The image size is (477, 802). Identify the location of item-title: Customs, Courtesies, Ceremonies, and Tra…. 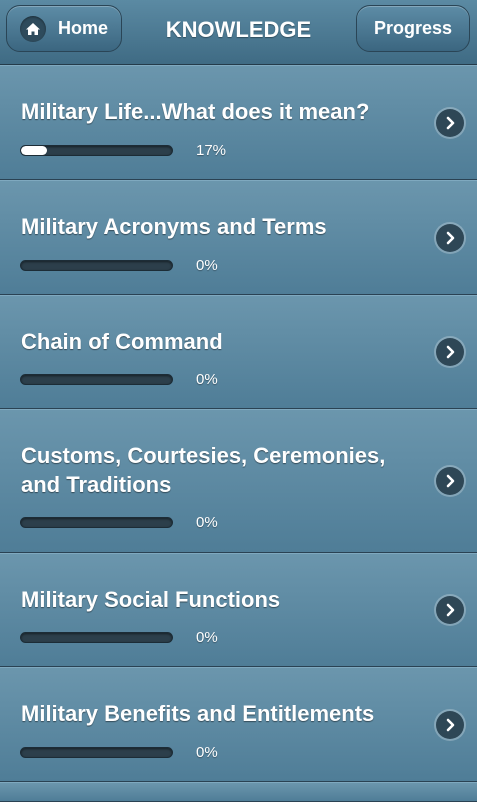
(203, 470).